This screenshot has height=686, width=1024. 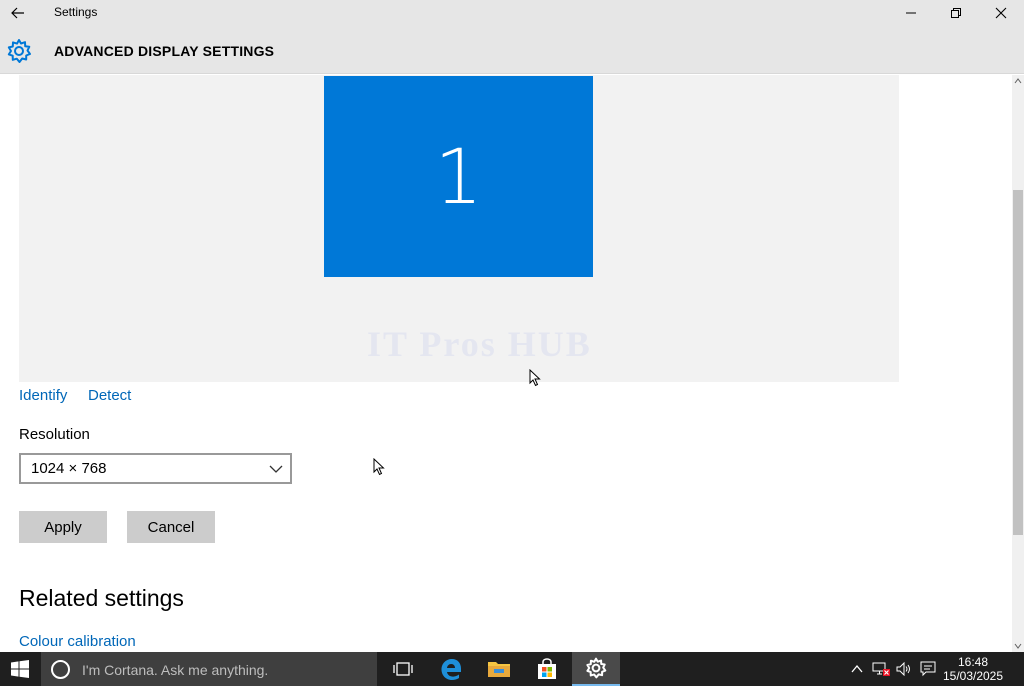 I want to click on windows-logo-icon, so click(x=20, y=669).